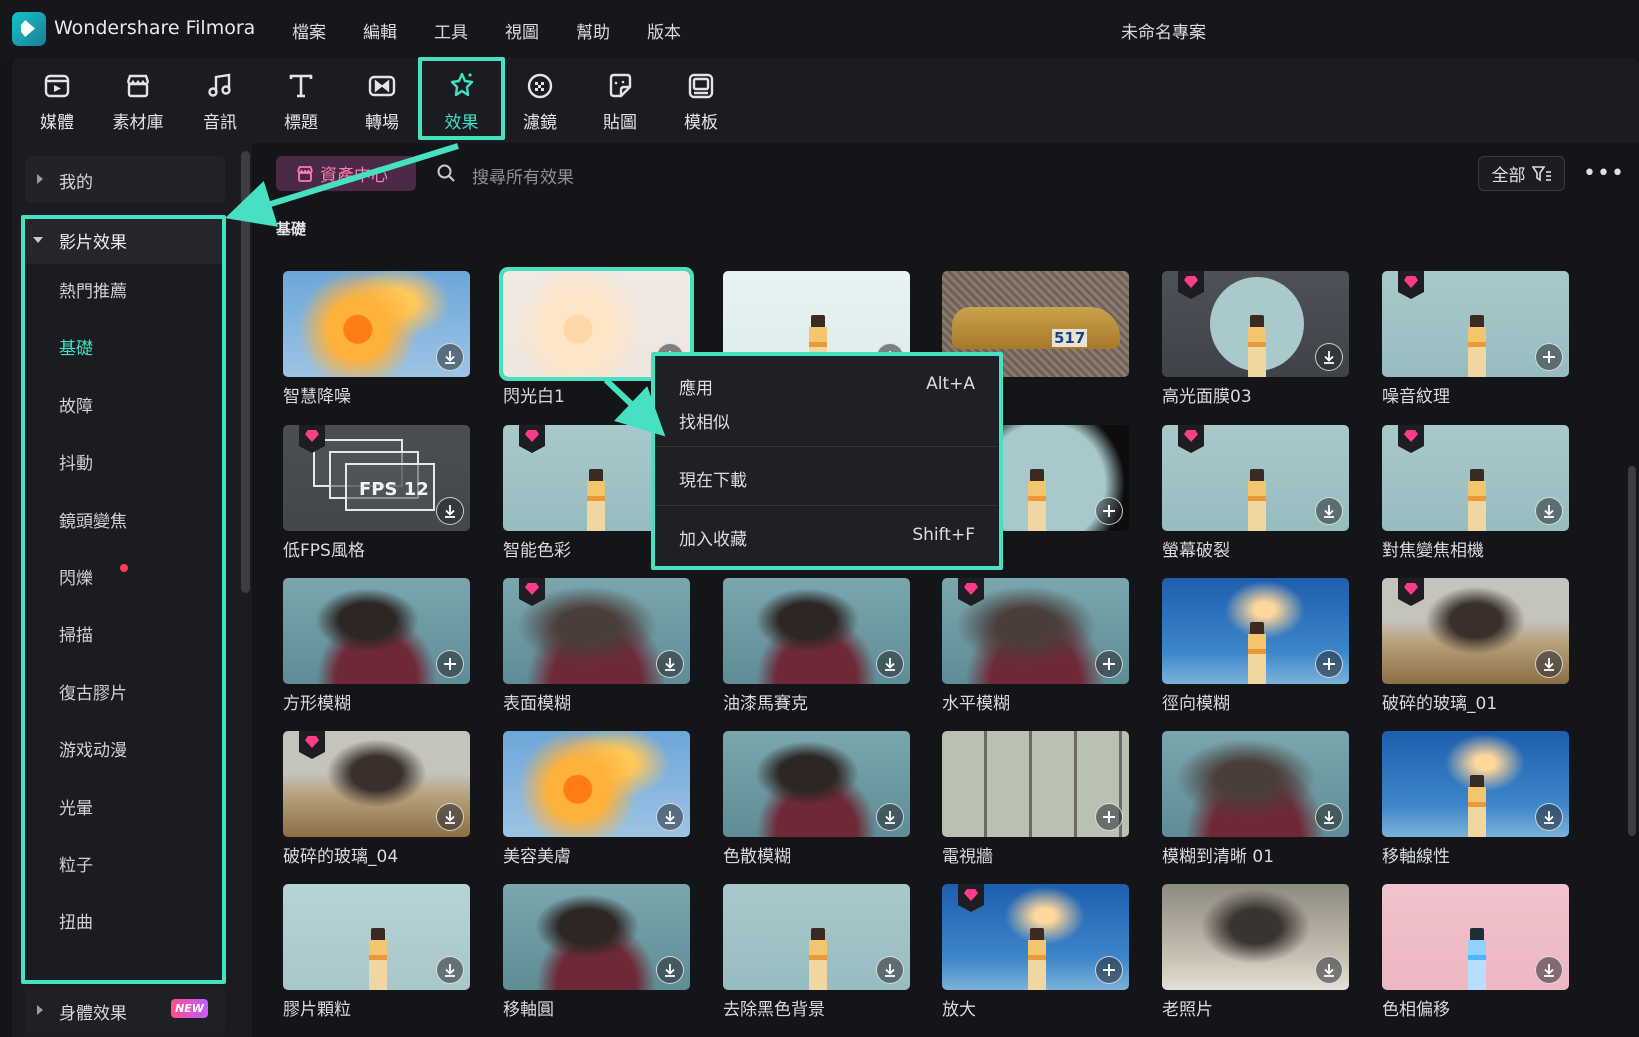  What do you see at coordinates (380, 30) in the screenshot?
I see `menu-edit: 編輯` at bounding box center [380, 30].